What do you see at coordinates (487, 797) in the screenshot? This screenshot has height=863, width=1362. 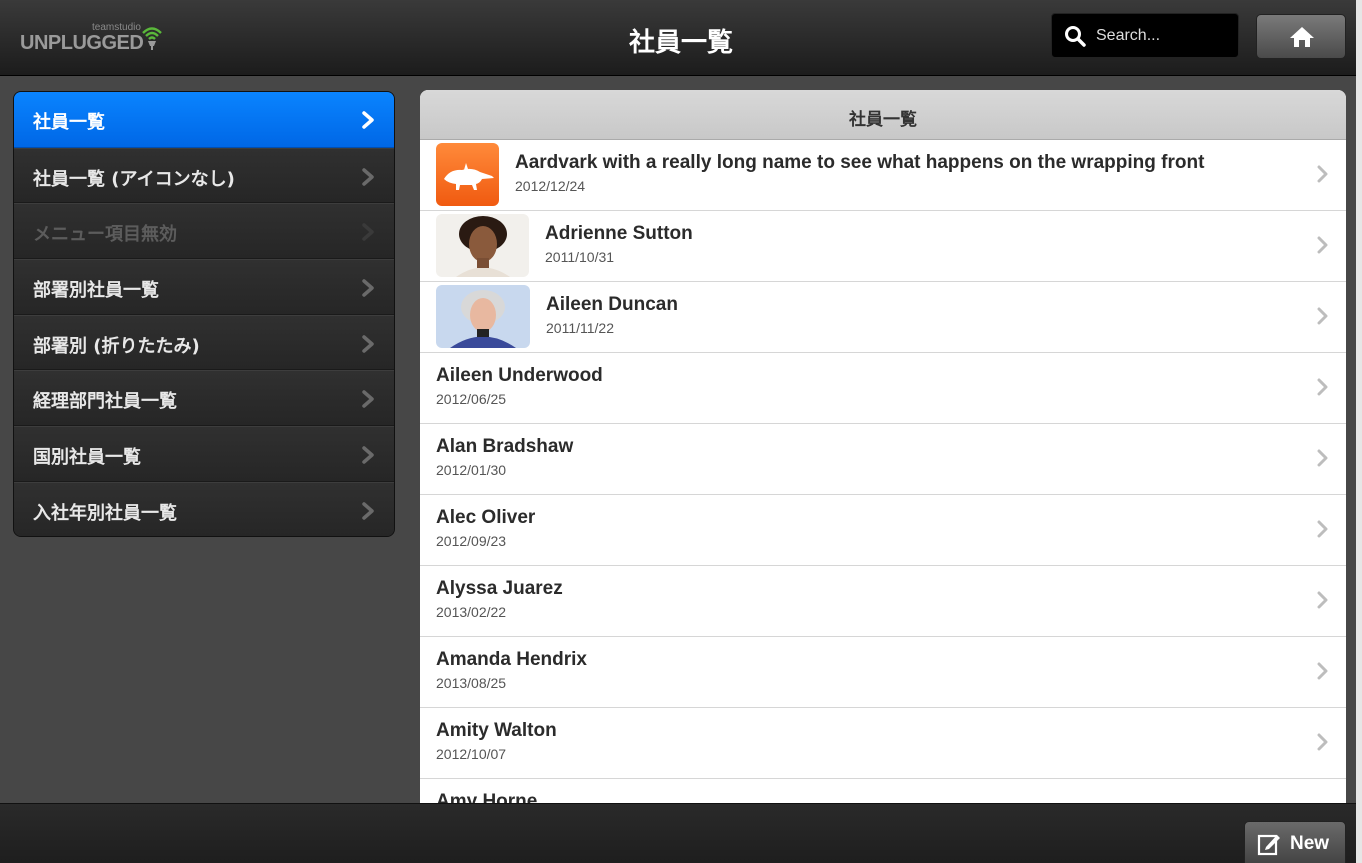 I see `employee-name: Amy Horne` at bounding box center [487, 797].